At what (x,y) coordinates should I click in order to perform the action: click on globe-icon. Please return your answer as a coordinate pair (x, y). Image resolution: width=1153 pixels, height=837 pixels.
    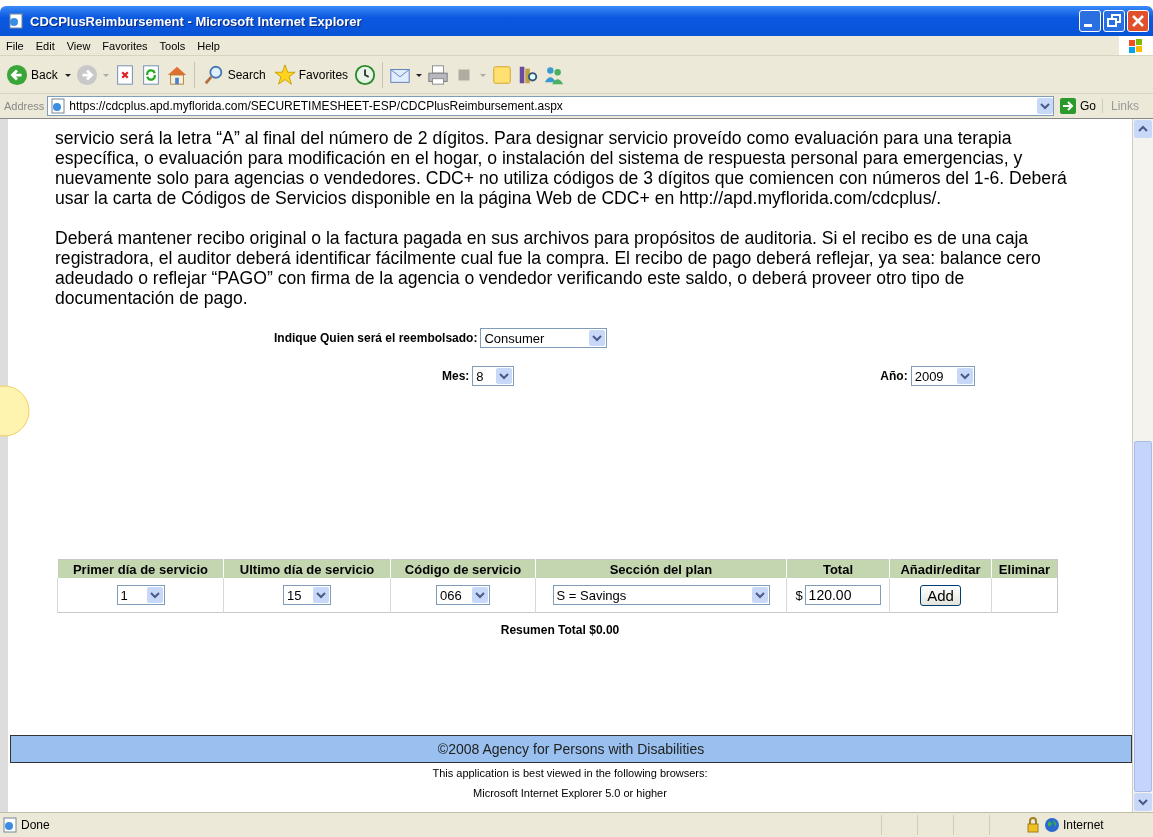
    Looking at the image, I should click on (1052, 825).